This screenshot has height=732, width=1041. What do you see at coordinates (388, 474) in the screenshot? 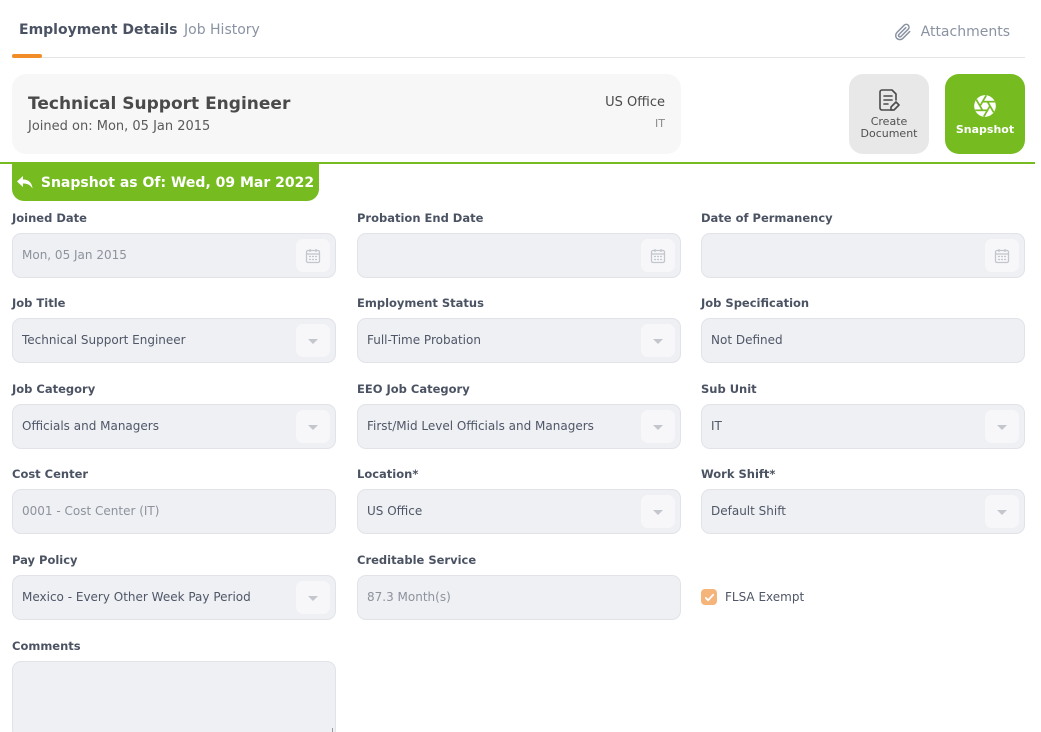
I see `location-label: Location*` at bounding box center [388, 474].